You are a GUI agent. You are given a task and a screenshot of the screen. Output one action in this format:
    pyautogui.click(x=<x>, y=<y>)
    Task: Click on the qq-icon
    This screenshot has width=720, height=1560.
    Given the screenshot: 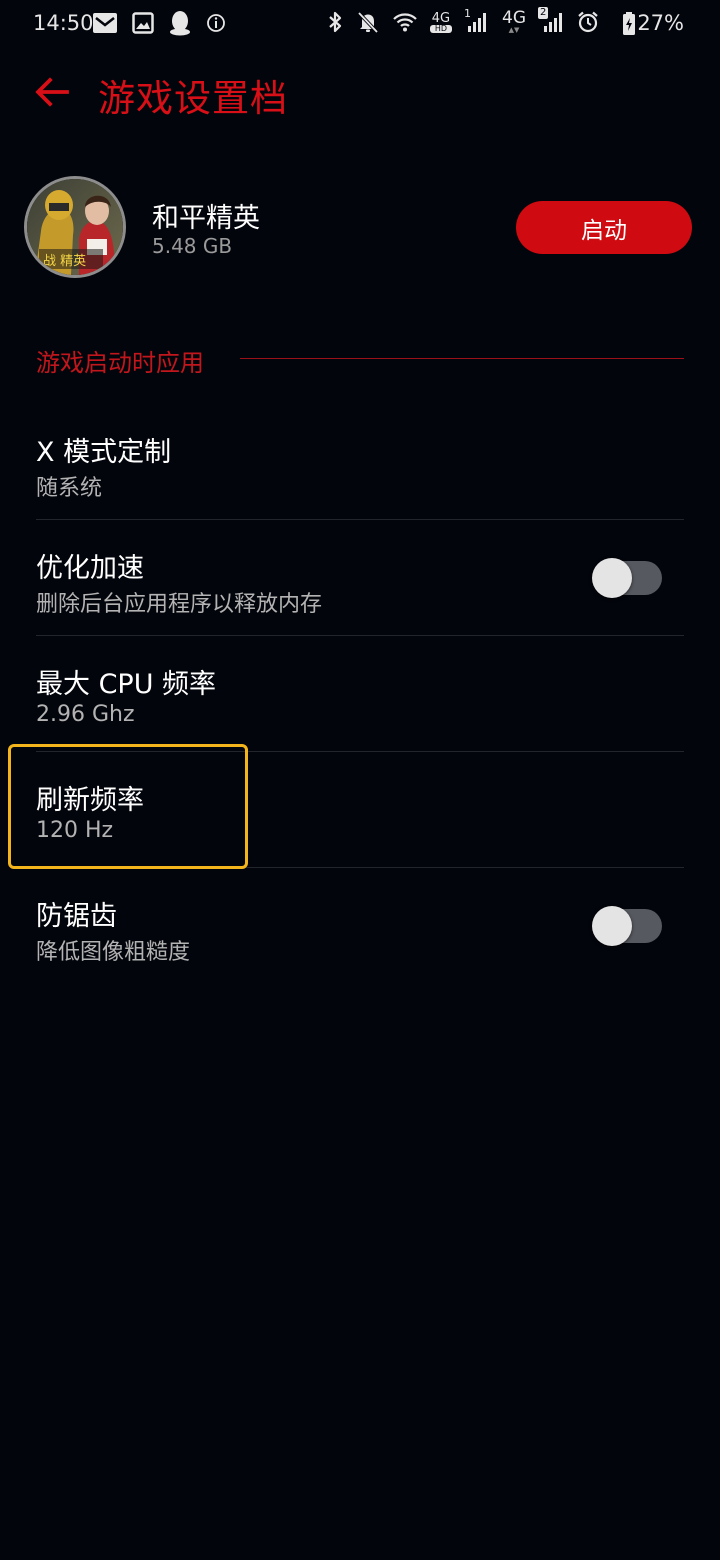 What is the action you would take?
    pyautogui.click(x=180, y=23)
    